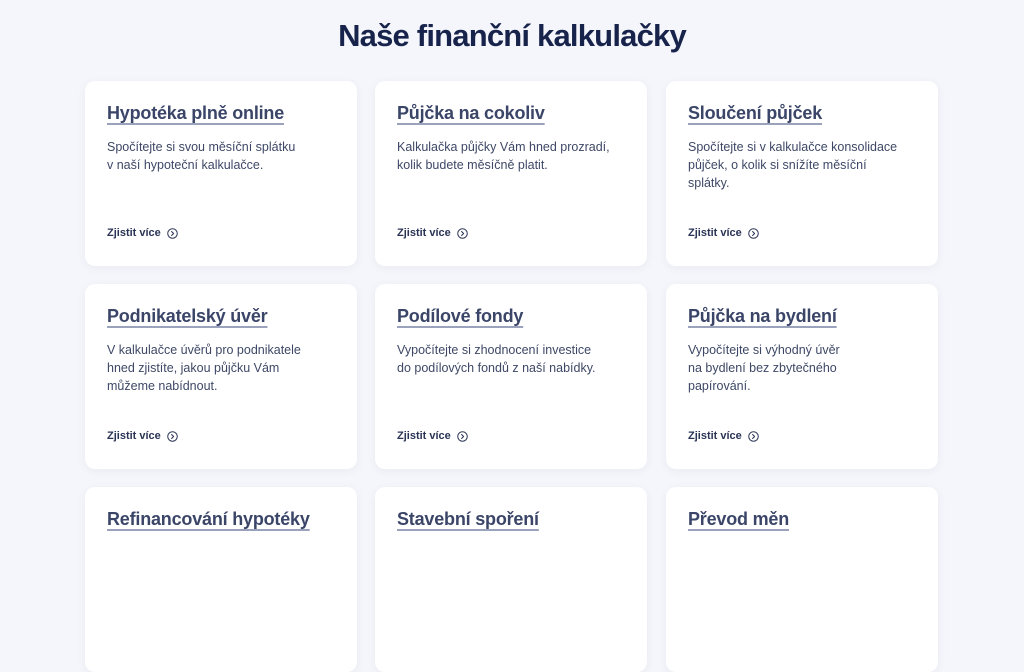 The image size is (1024, 672). I want to click on calculator-card-currency-exchange: Převod měn, so click(802, 579).